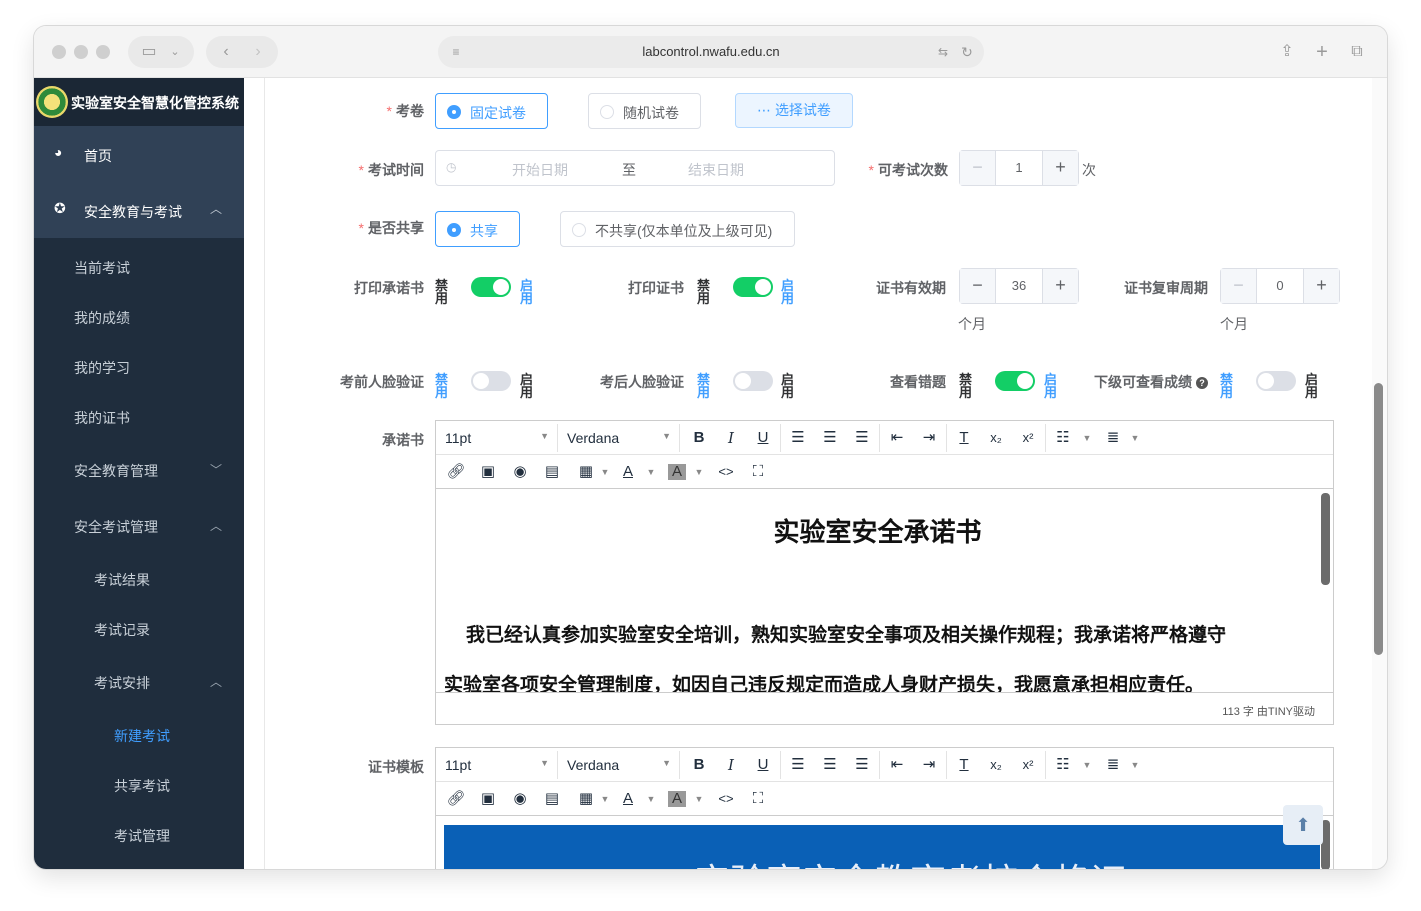 Image resolution: width=1421 pixels, height=911 pixels. I want to click on help-icon: ?, so click(1202, 383).